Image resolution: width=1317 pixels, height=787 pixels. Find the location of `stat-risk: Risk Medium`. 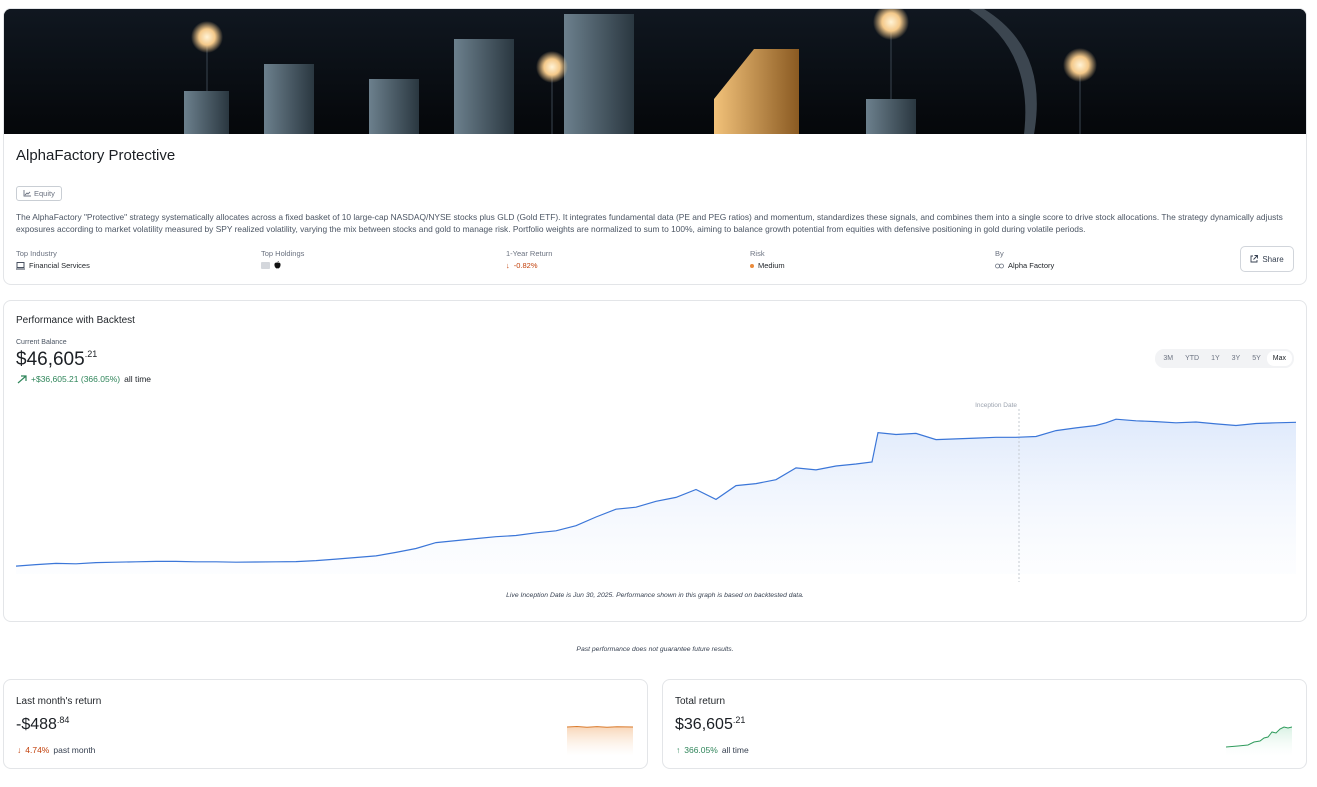

stat-risk: Risk Medium is located at coordinates (767, 259).